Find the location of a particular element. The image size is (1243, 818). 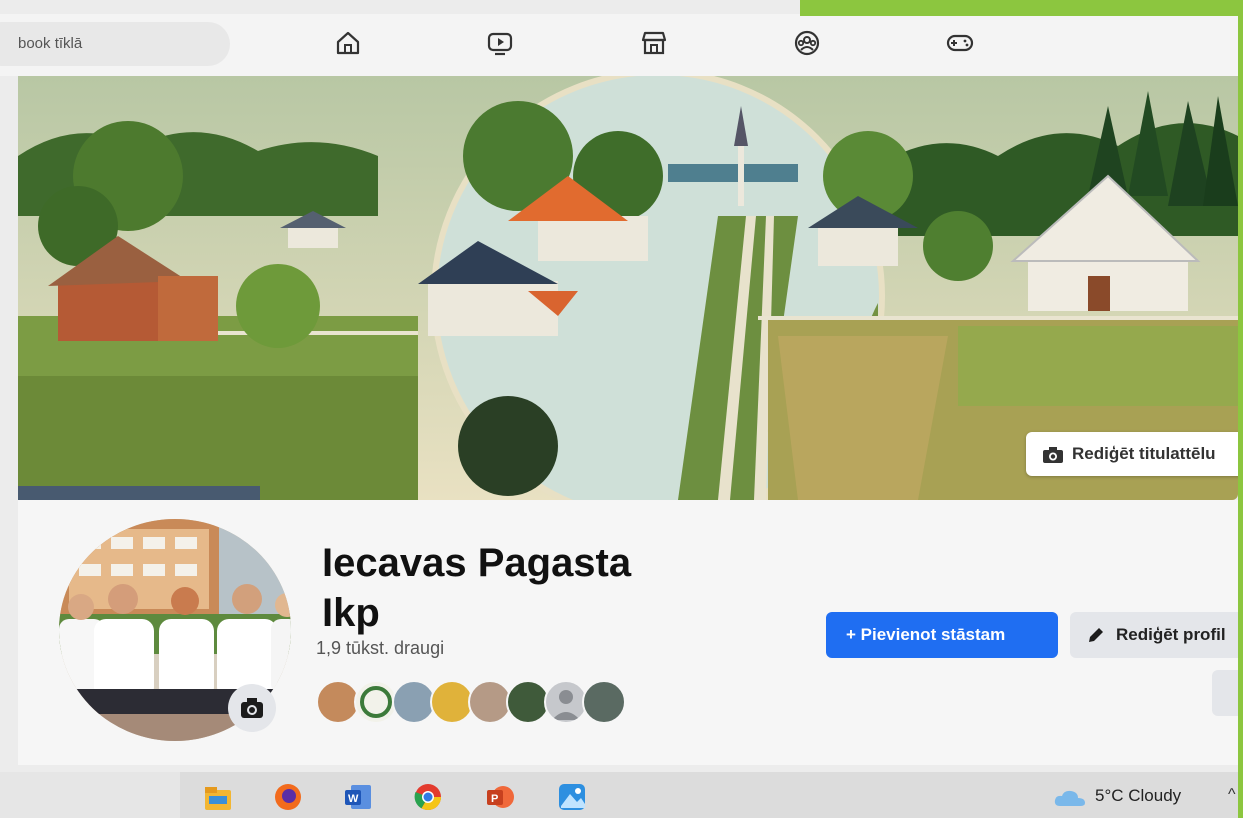

chrome-icon is located at coordinates (428, 797).